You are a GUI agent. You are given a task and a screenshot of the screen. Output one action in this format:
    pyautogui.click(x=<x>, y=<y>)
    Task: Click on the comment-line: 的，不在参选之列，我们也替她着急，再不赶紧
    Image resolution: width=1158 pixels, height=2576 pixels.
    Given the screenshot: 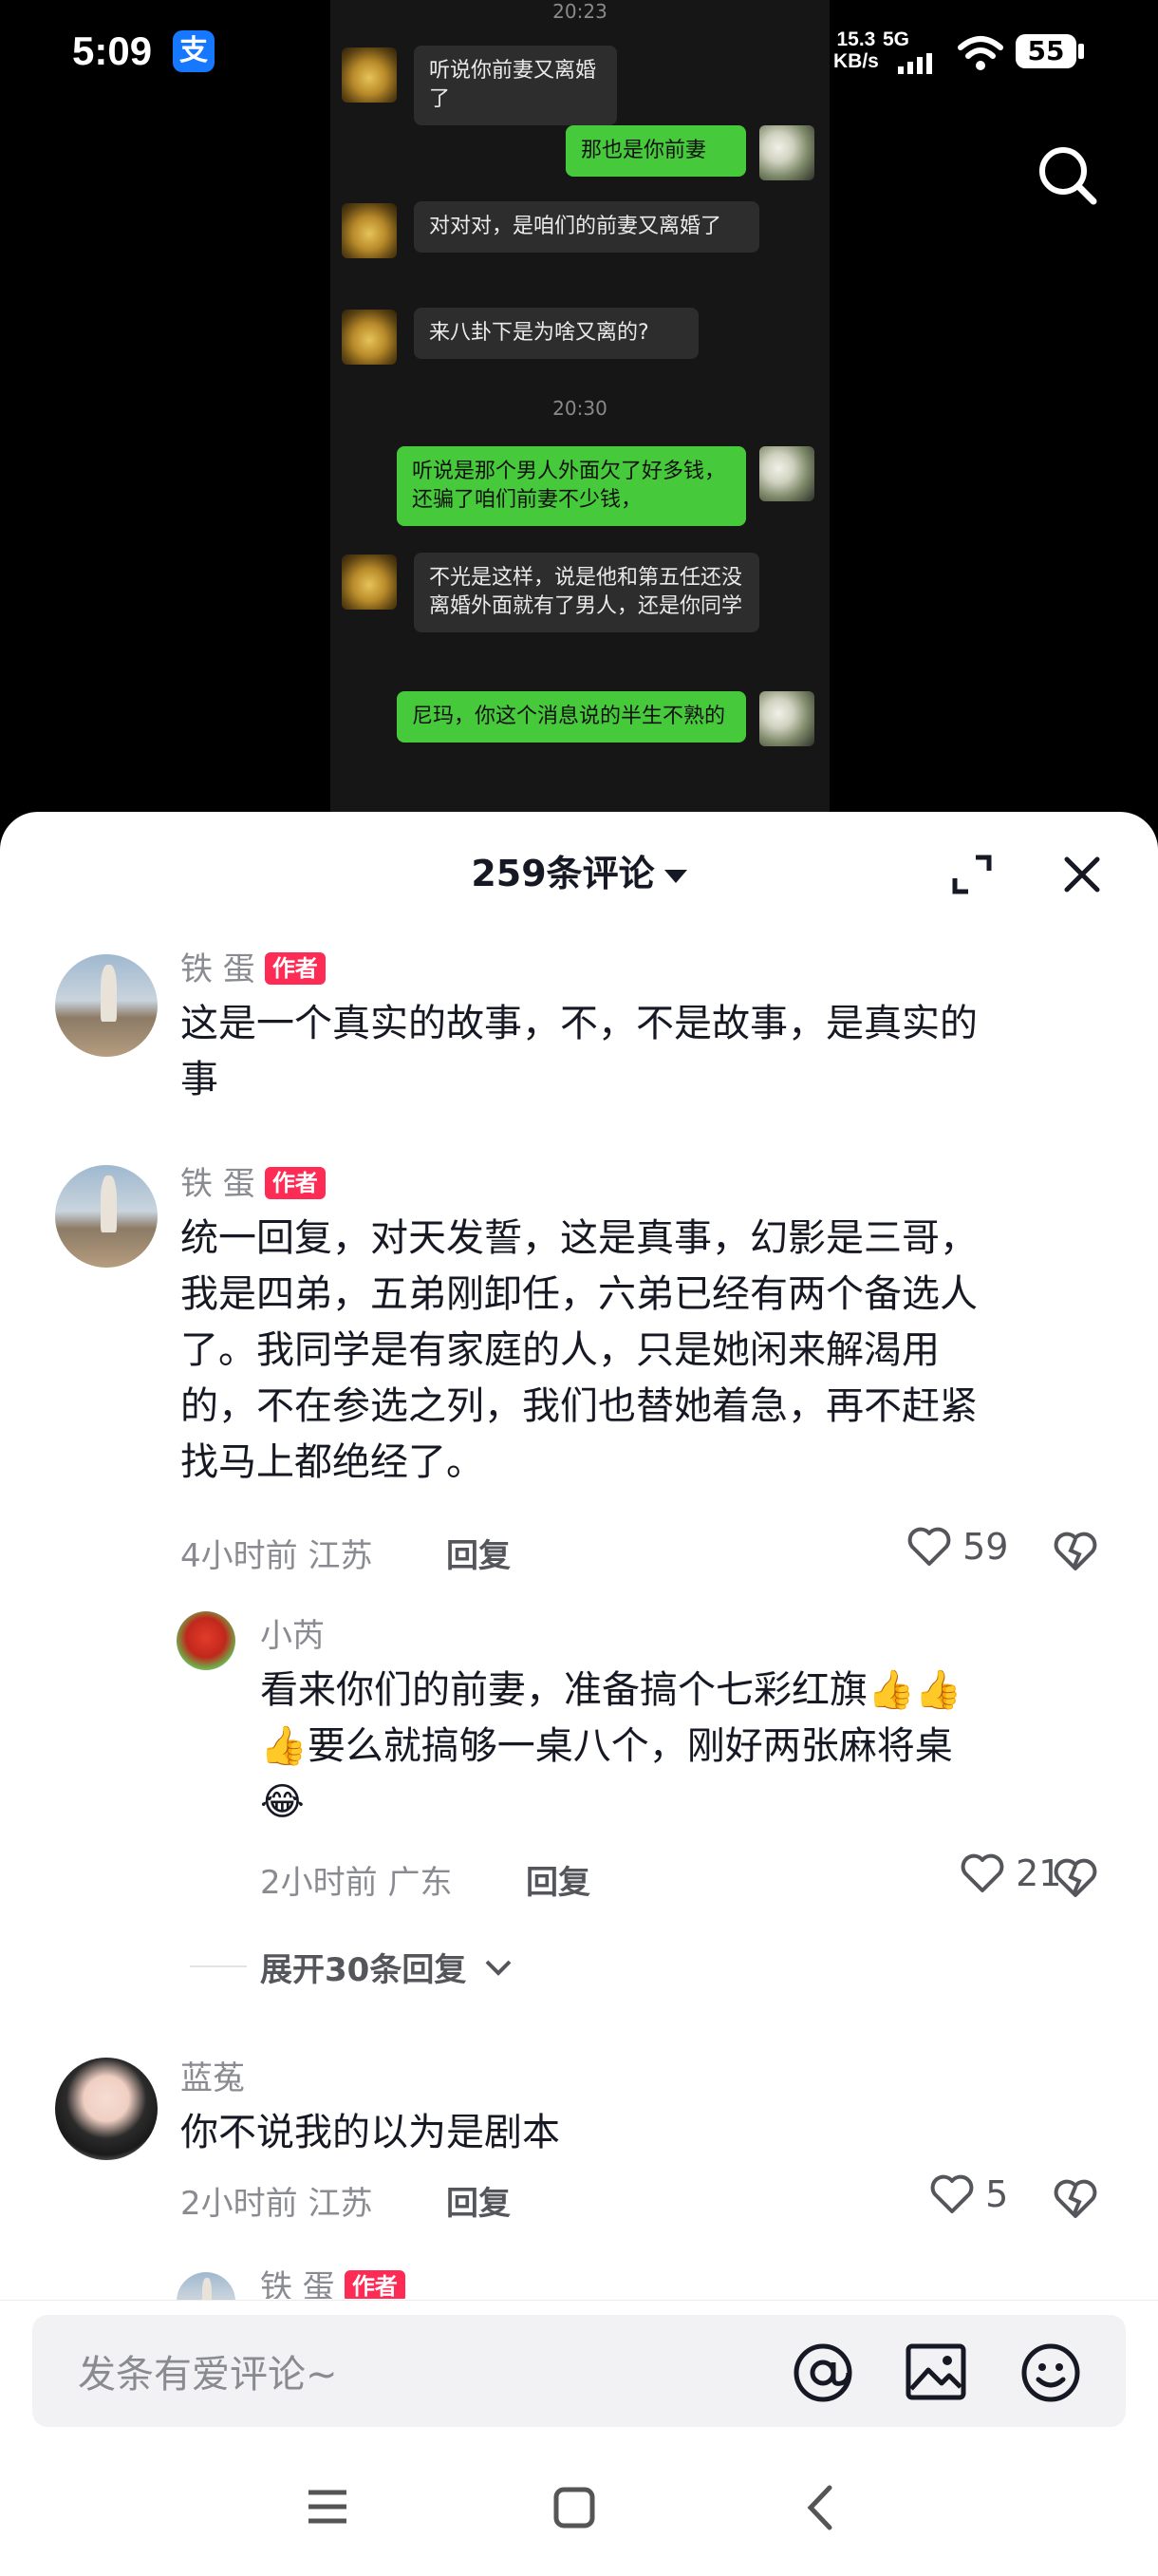 What is the action you would take?
    pyautogui.click(x=579, y=1406)
    